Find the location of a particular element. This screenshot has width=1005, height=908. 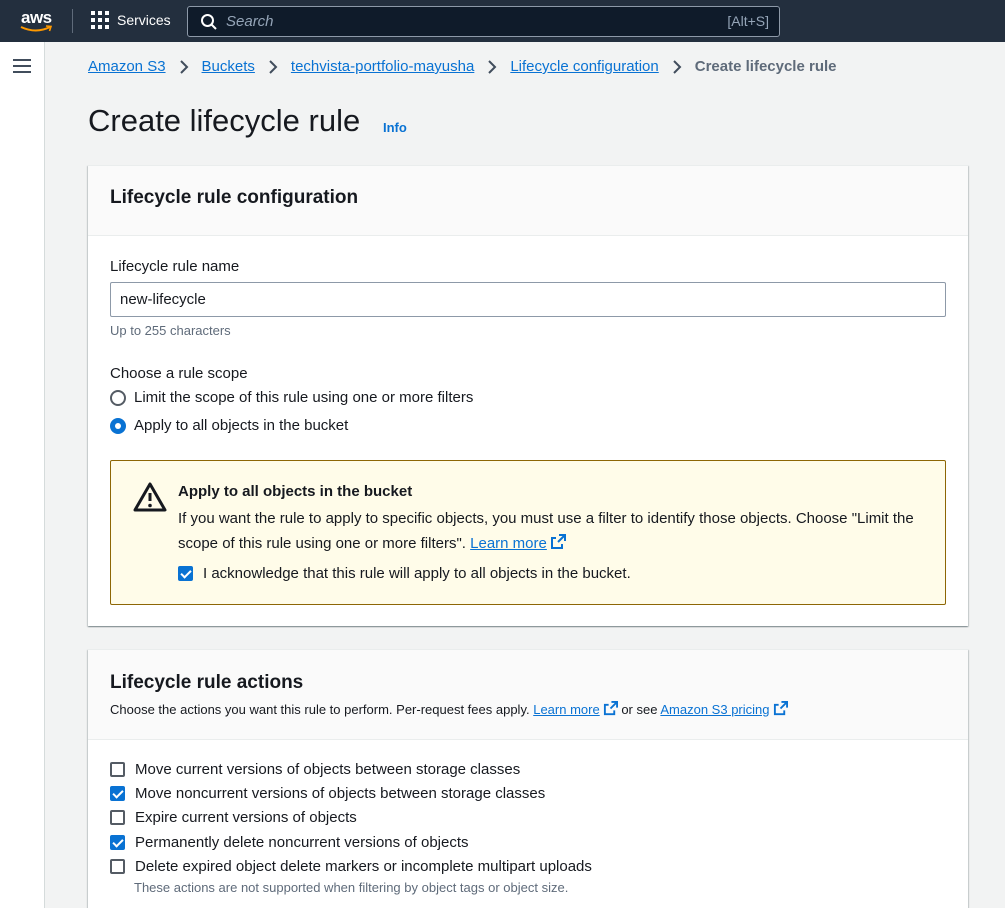

breadcrumb-amazon-s3: Amazon S3 is located at coordinates (127, 66).